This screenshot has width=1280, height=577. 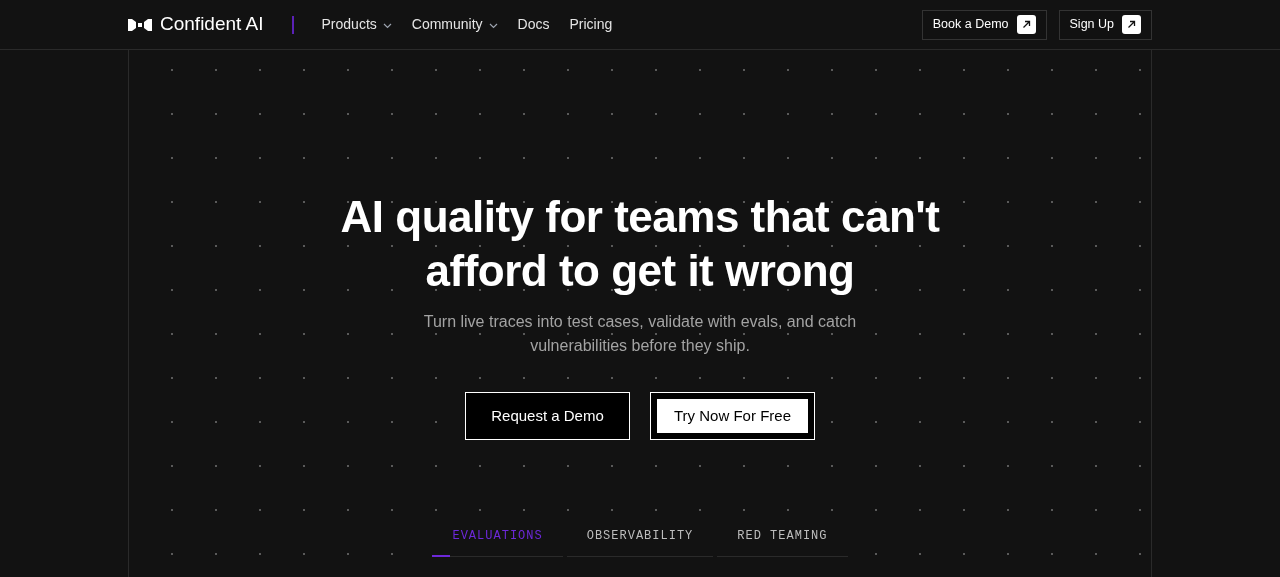 What do you see at coordinates (640, 536) in the screenshot?
I see `feature-tab: OBSERVABILITY` at bounding box center [640, 536].